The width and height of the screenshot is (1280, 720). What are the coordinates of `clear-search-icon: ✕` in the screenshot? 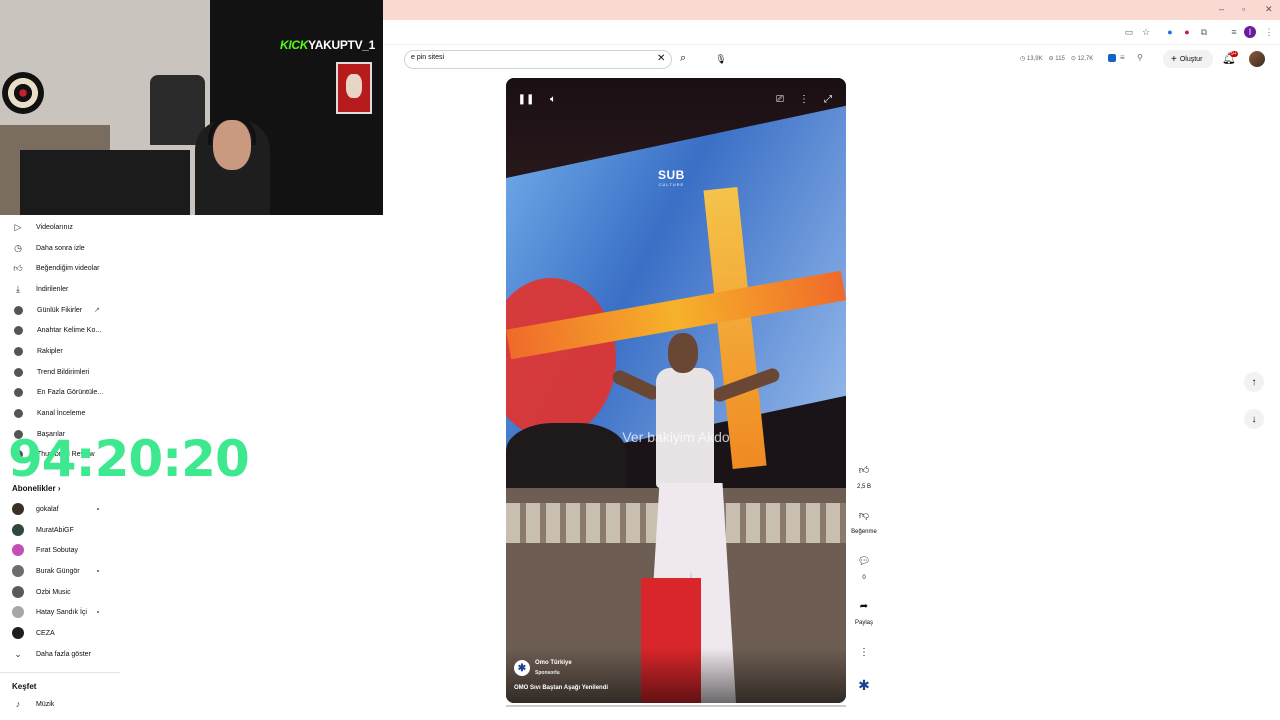 It's located at (661, 58).